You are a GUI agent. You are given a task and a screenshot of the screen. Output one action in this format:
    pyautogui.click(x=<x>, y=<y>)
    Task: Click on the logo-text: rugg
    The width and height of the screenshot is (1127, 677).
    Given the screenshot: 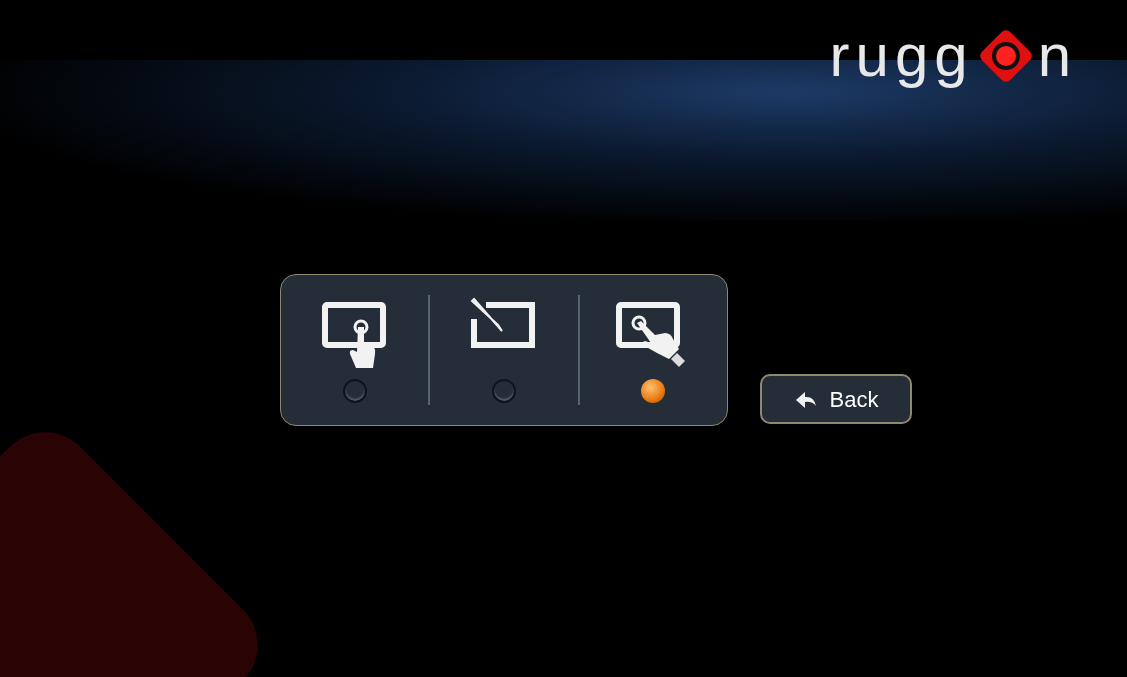 What is the action you would take?
    pyautogui.click(x=901, y=56)
    